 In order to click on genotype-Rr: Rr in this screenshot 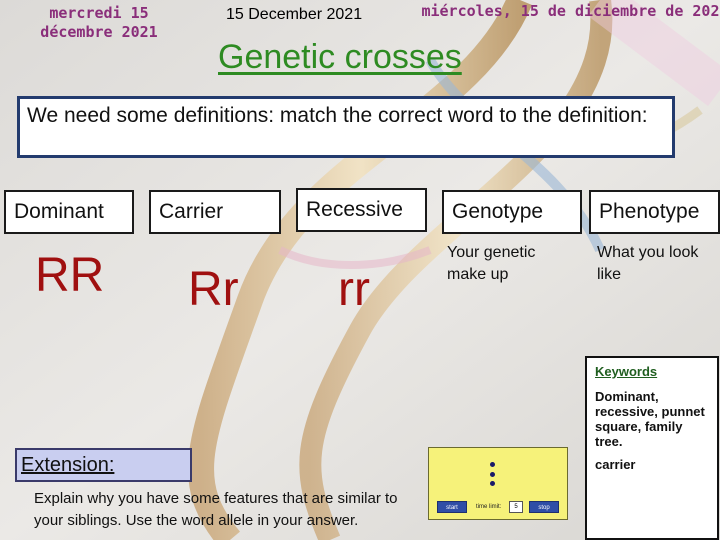, I will do `click(213, 289)`.